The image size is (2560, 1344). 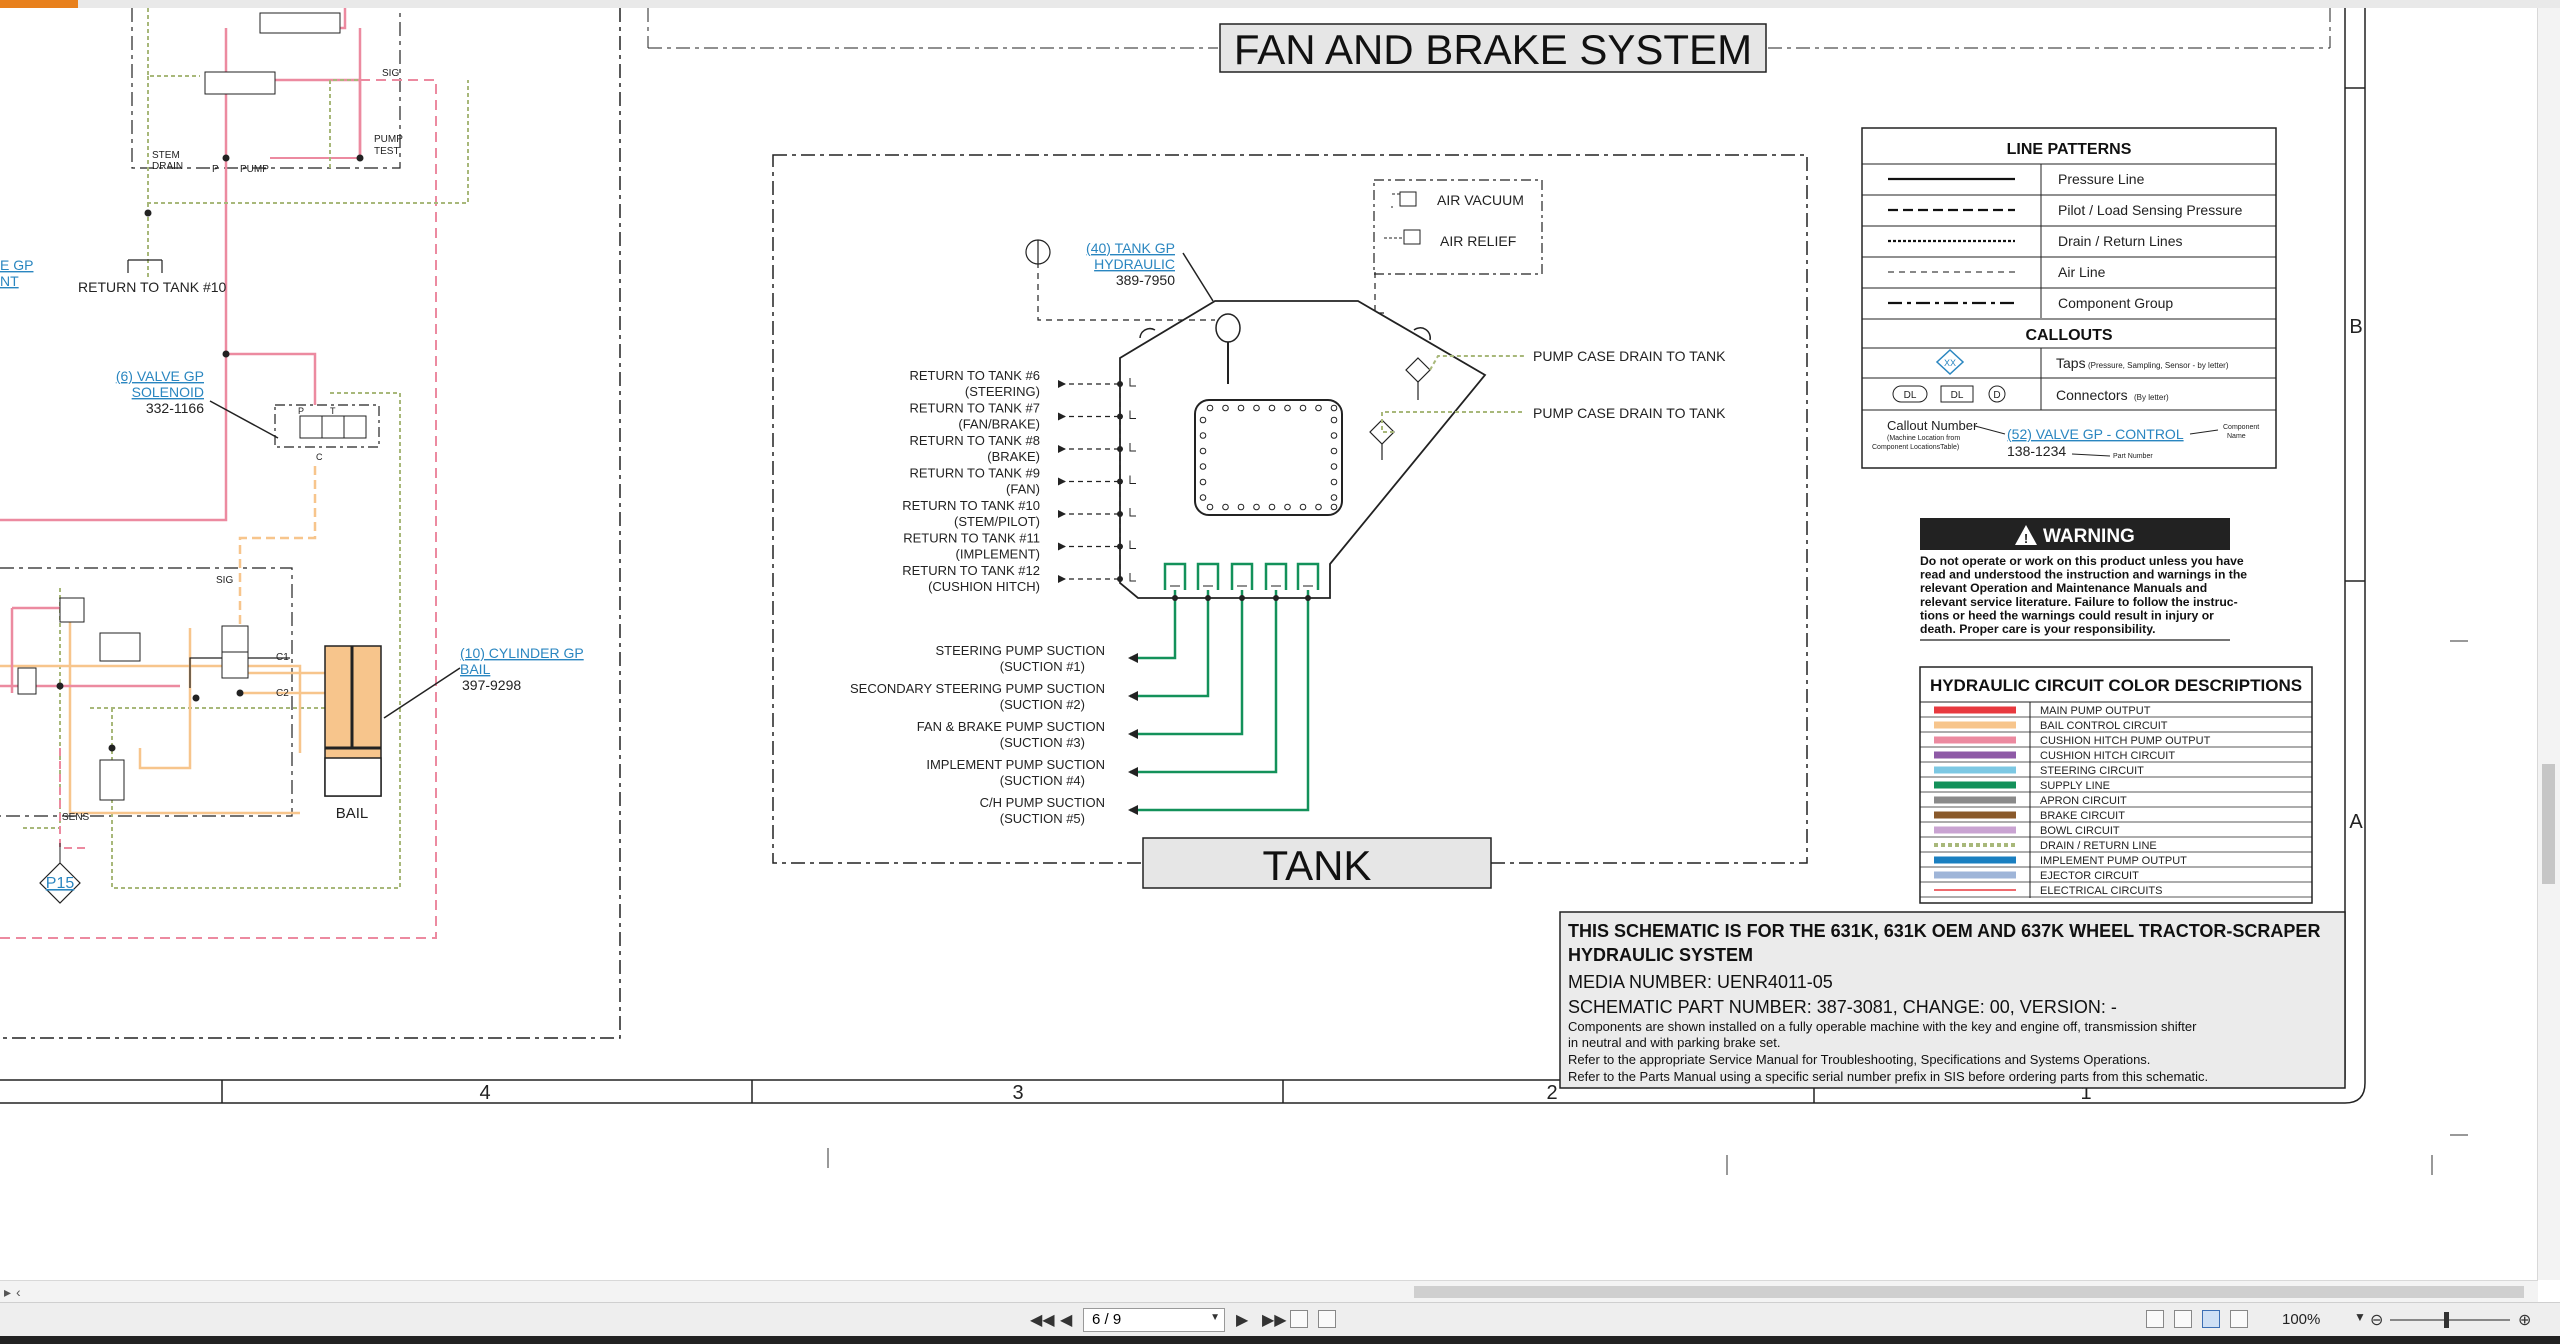 What do you see at coordinates (974, 473) in the screenshot?
I see `return-label-9: RETURN TO TANK #9` at bounding box center [974, 473].